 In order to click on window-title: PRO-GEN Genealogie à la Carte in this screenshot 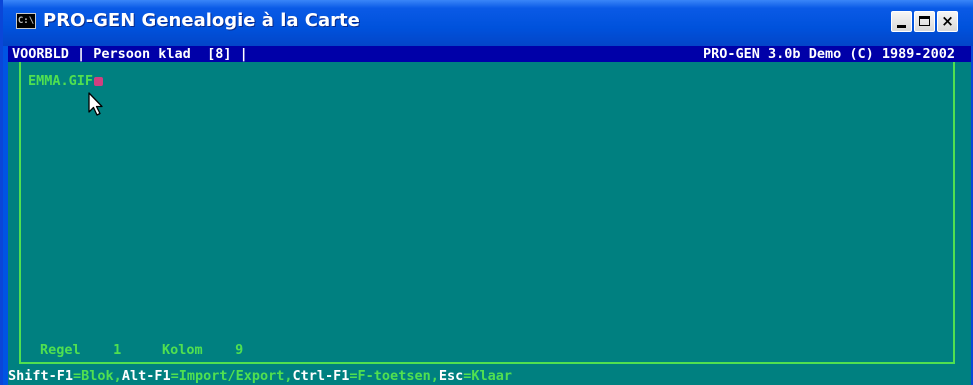, I will do `click(201, 20)`.